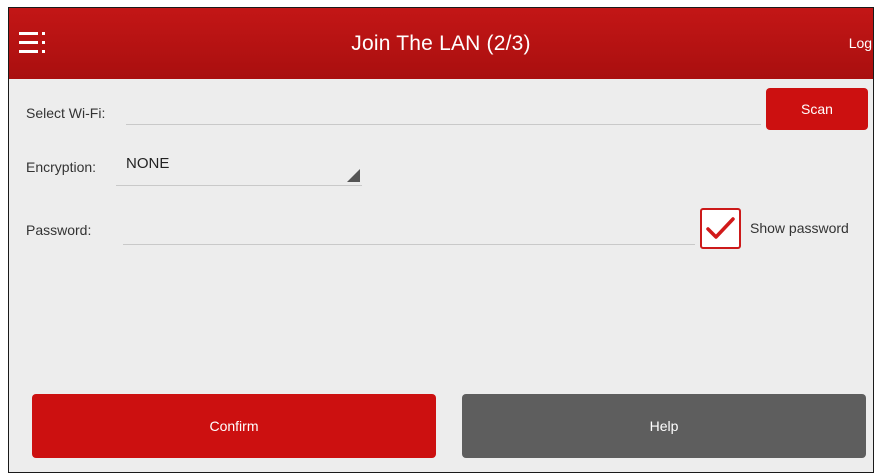 This screenshot has height=474, width=875. I want to click on encryption-select: NONE, so click(239, 169).